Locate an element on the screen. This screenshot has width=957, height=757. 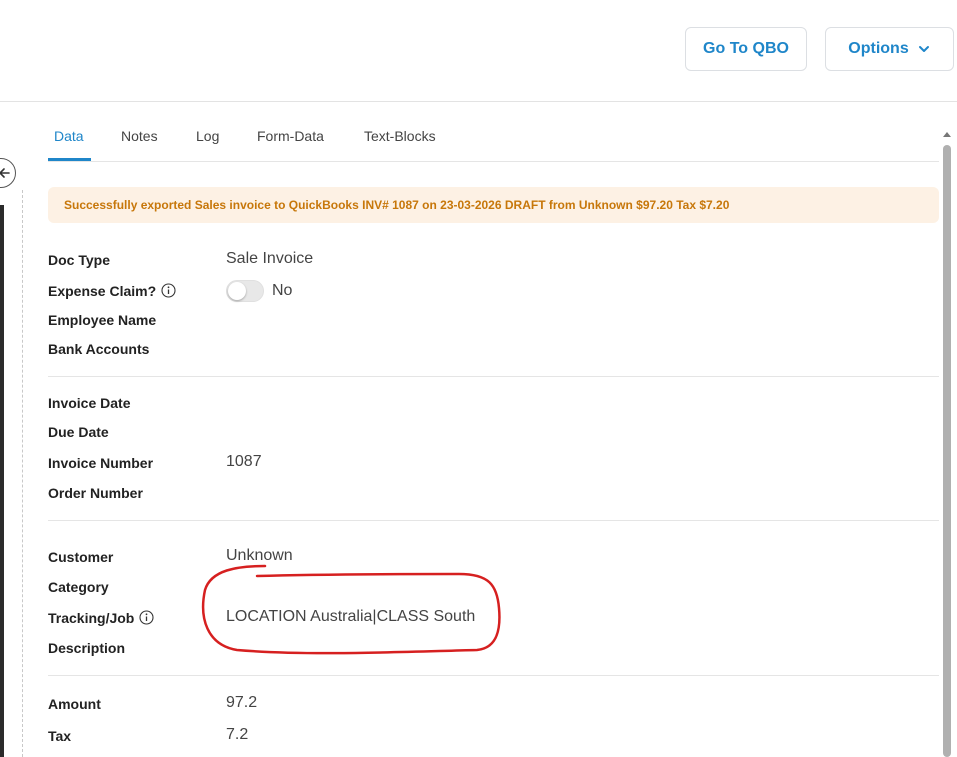
doc-type-value: Sale Invoice is located at coordinates (269, 259).